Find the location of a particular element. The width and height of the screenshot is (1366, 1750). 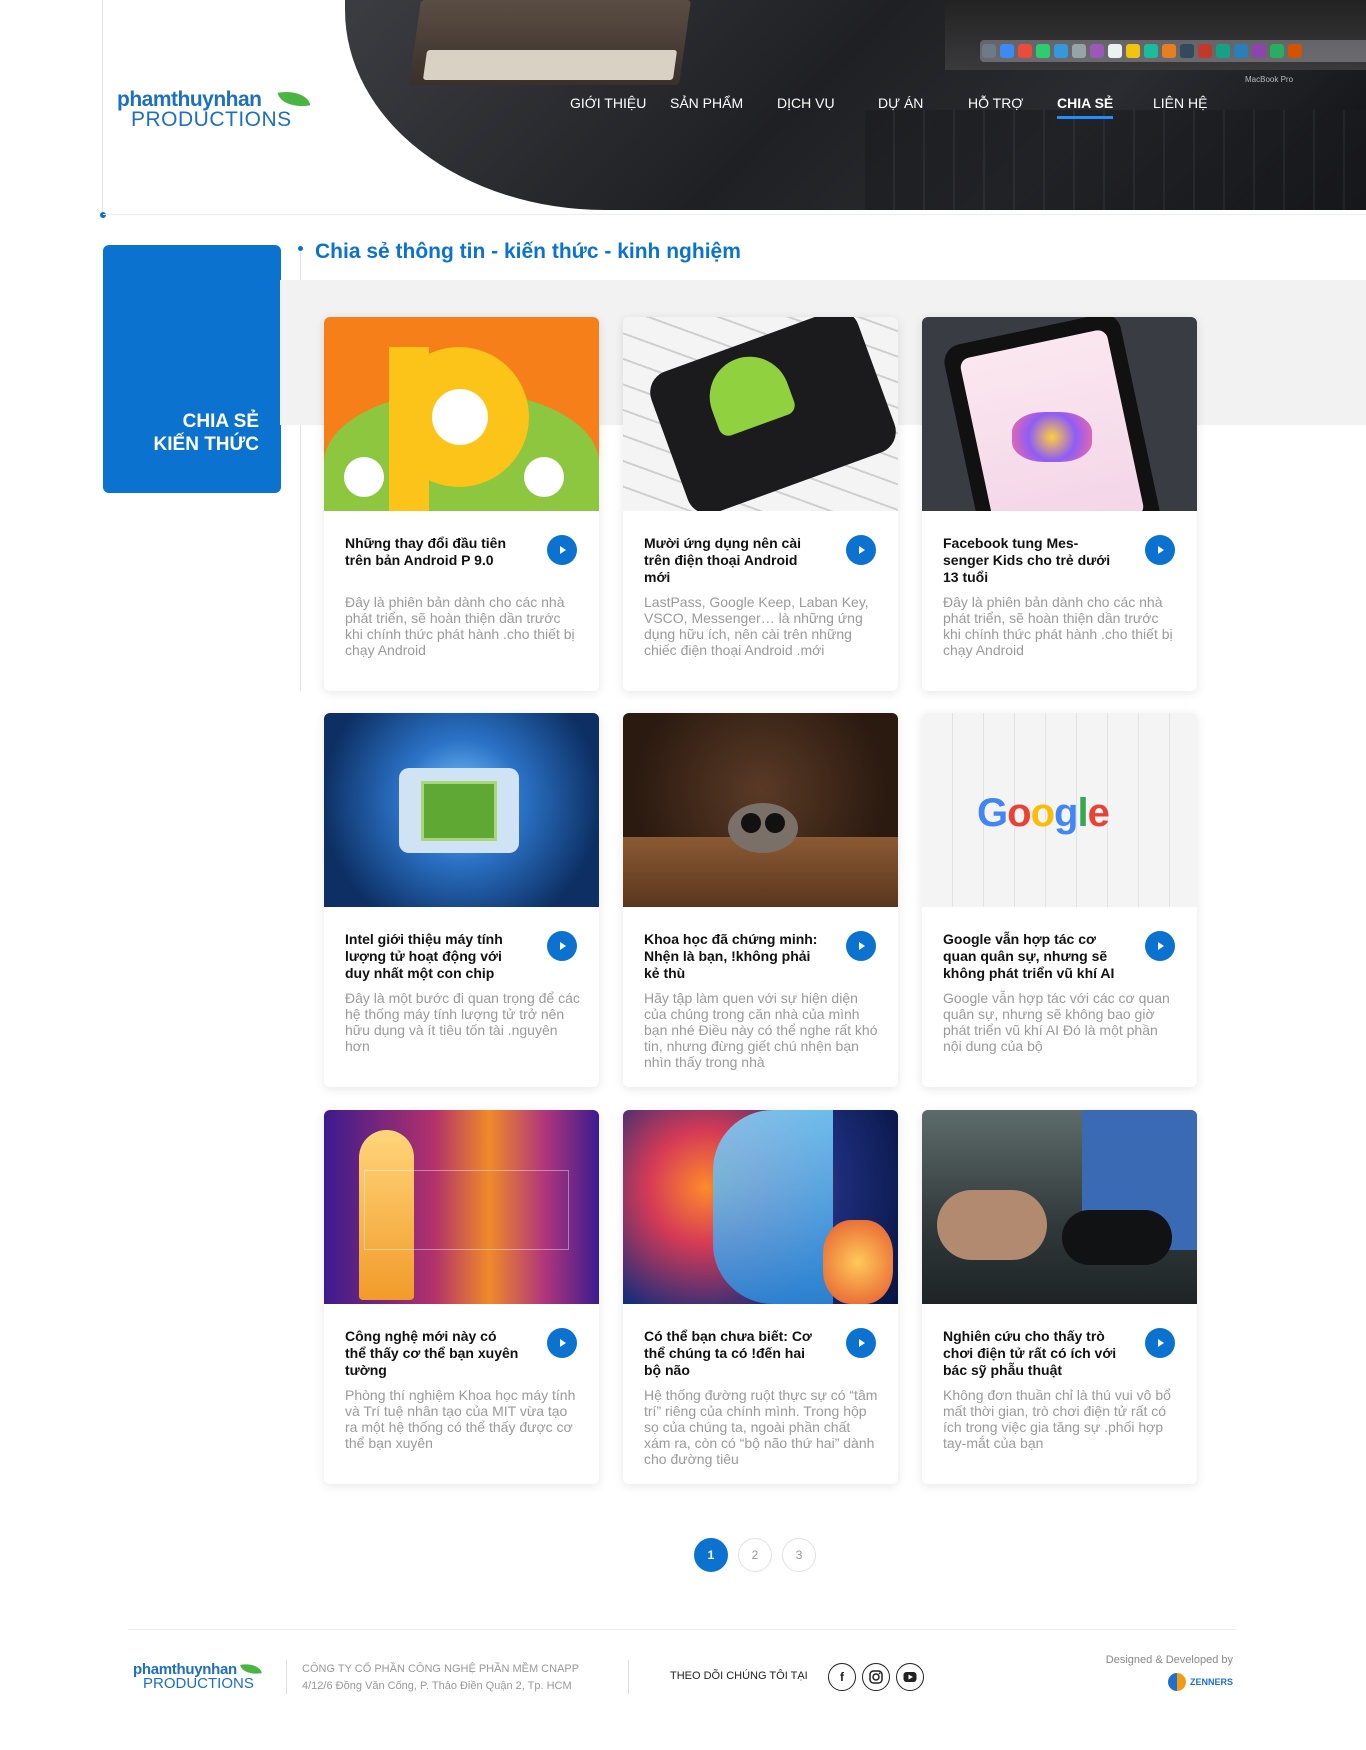

nav-item-du-an: DỰ ÁN is located at coordinates (900, 103).